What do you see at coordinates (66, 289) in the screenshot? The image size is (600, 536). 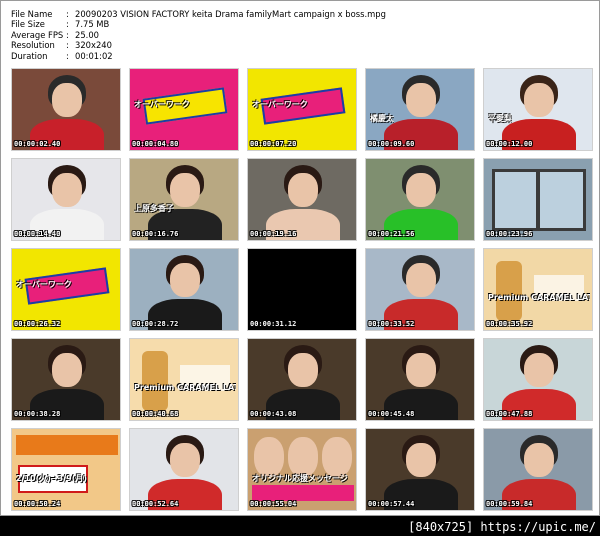 I see `video-frame-thumbnail: オーバーワーク 00:00:26.32` at bounding box center [66, 289].